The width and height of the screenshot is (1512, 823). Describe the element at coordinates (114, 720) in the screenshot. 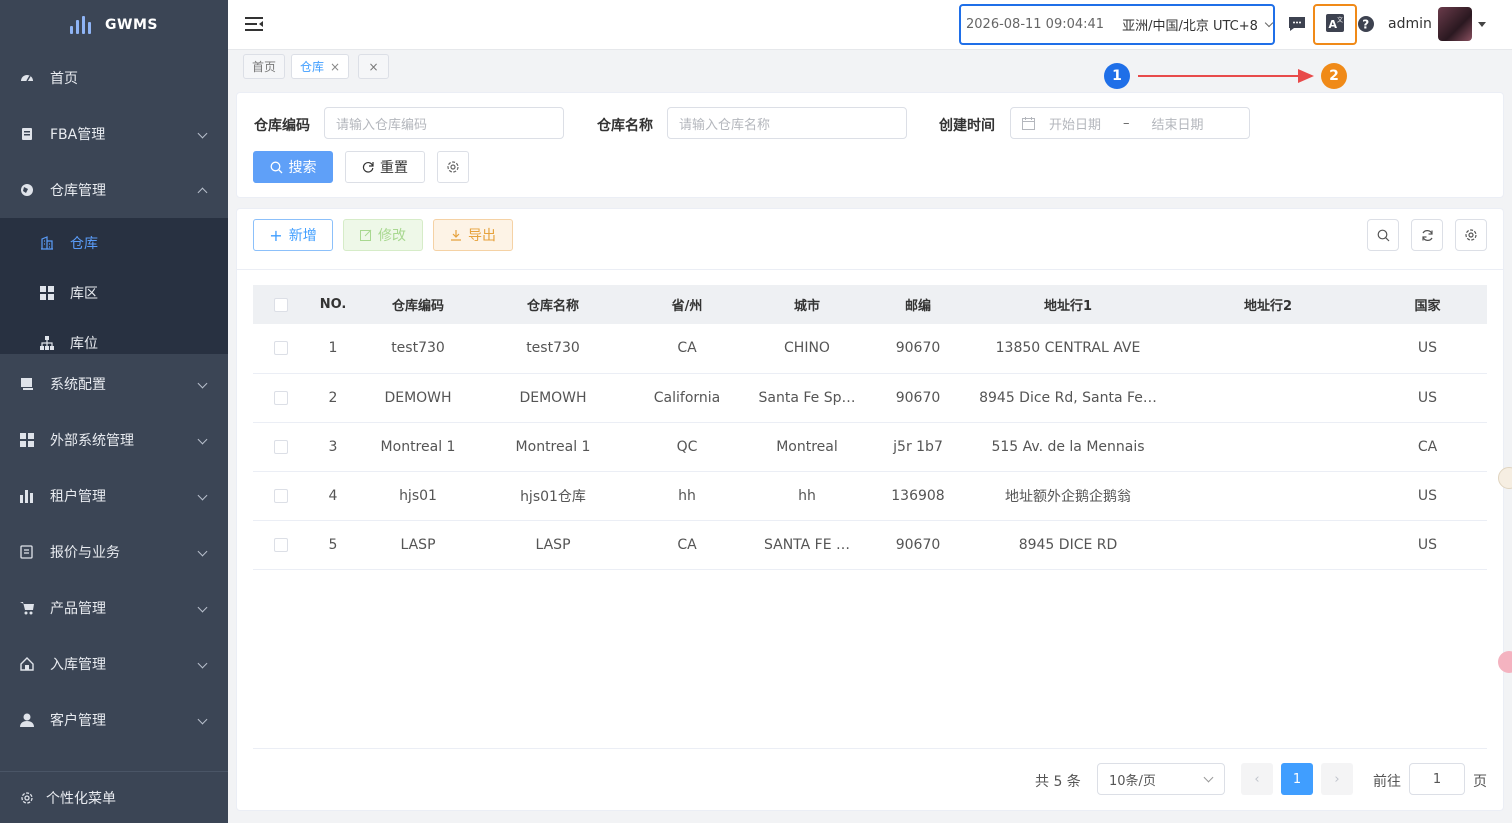

I see `sidebar-item-customers: 客户管理` at that location.